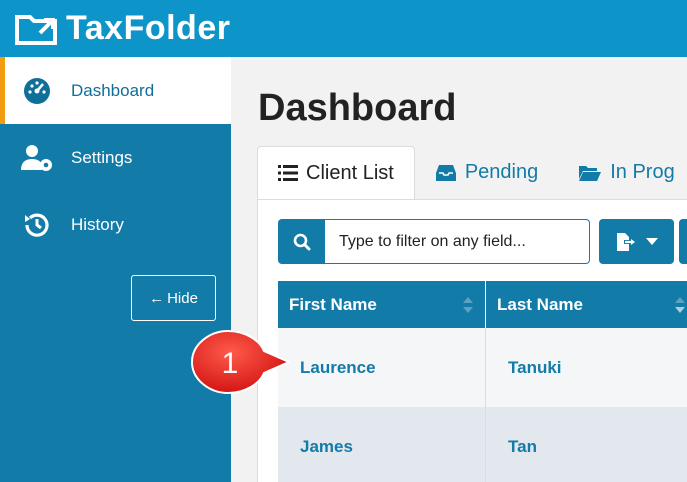  What do you see at coordinates (382, 304) in the screenshot?
I see `column-header-first-name: First Name` at bounding box center [382, 304].